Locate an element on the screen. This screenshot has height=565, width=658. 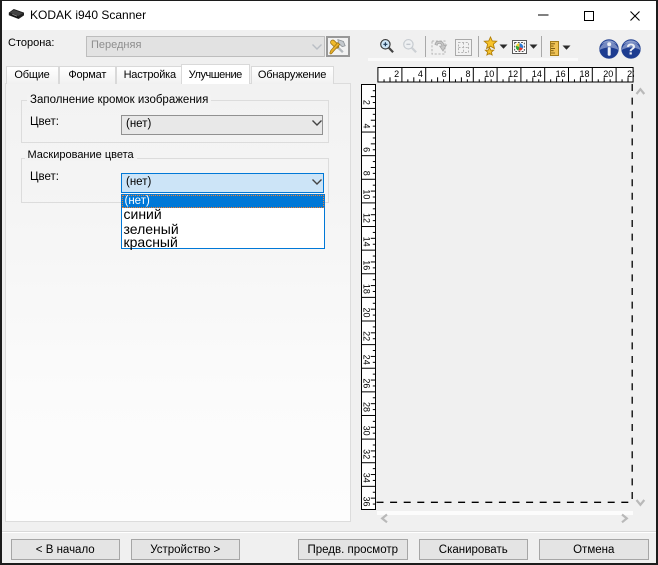
svg-text: 34 is located at coordinates (367, 478).